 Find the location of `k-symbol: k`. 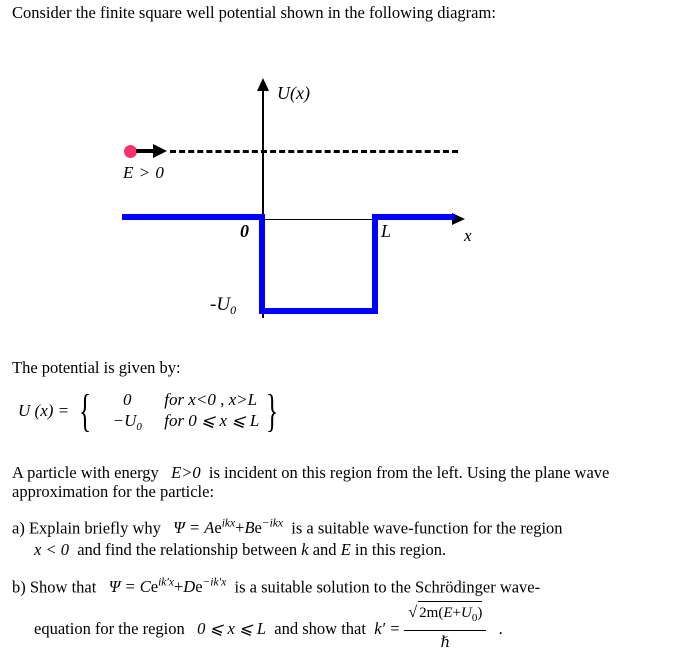

k-symbol: k is located at coordinates (305, 550).